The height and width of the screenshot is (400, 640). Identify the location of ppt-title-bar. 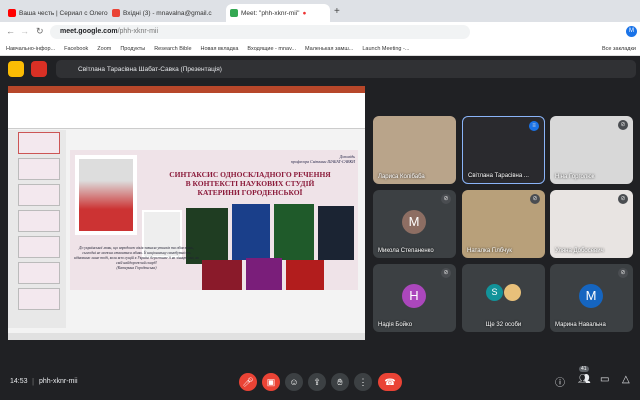
(186, 89).